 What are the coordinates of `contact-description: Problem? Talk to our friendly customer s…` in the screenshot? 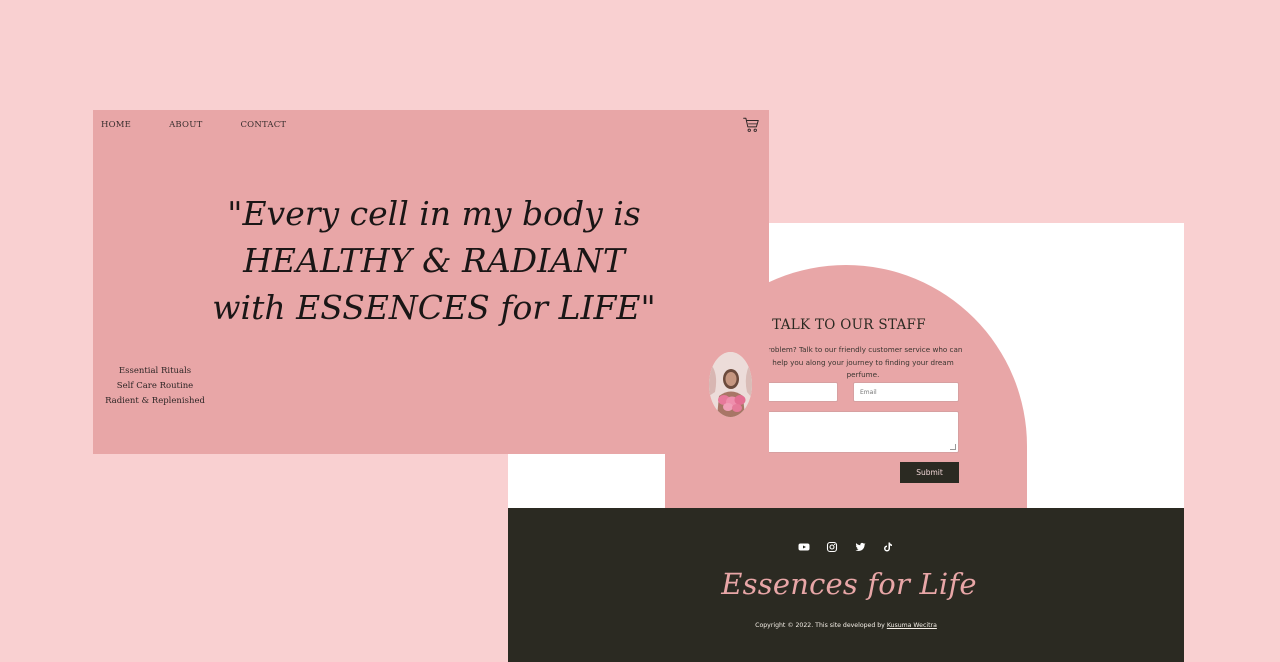 It's located at (863, 362).